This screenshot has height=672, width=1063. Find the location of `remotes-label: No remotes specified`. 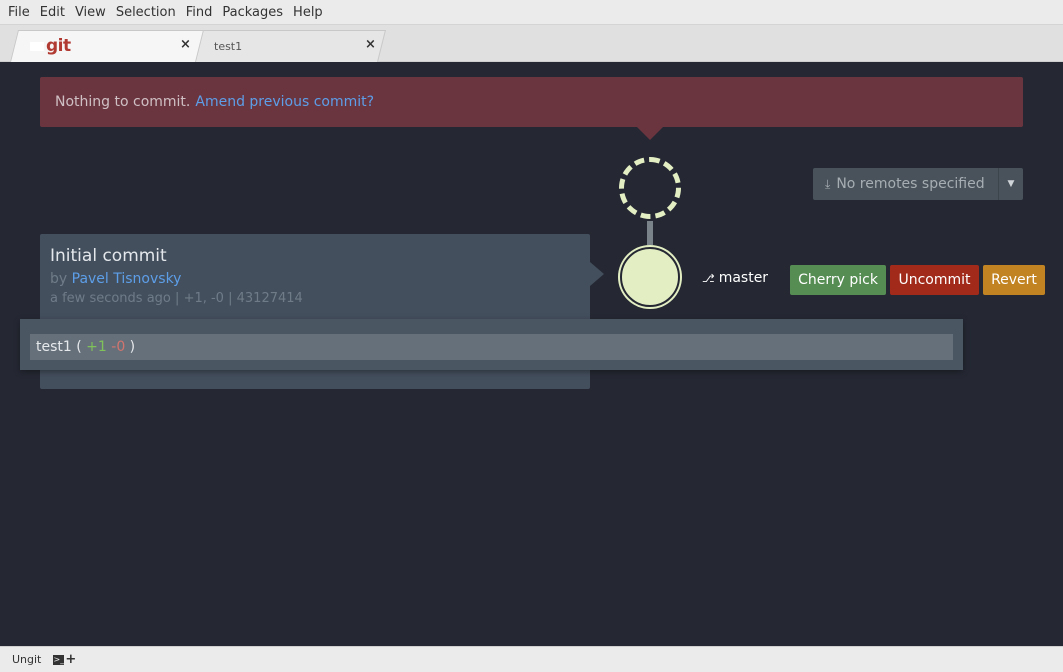

remotes-label: No remotes specified is located at coordinates (910, 184).